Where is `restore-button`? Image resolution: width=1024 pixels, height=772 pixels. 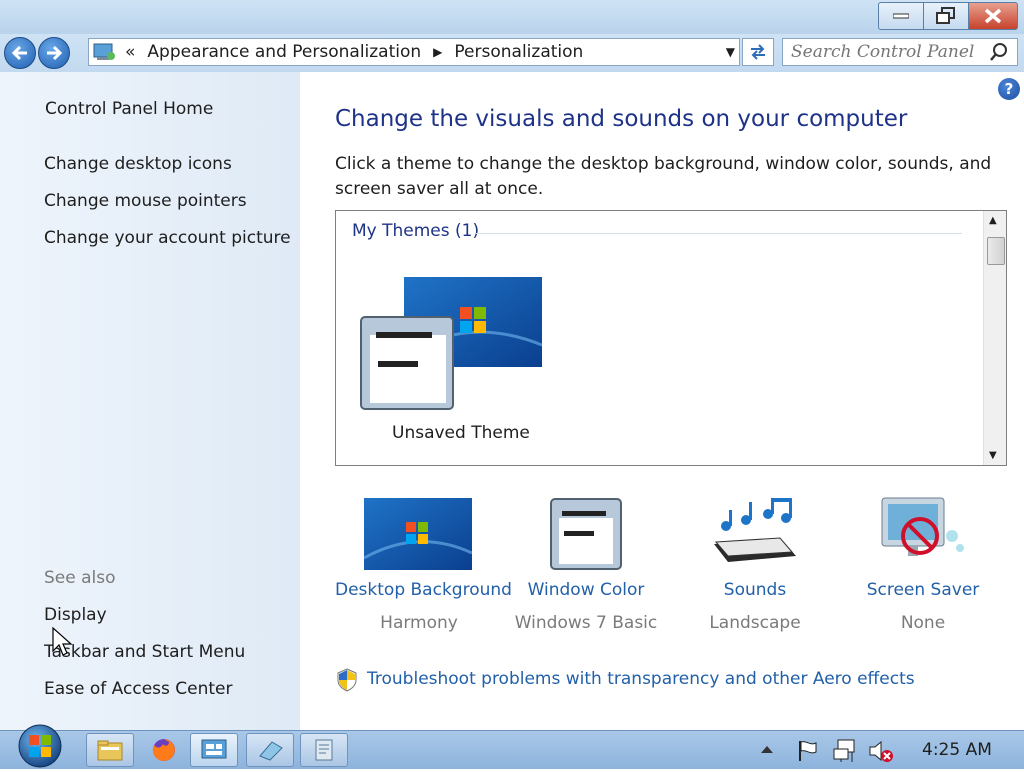
restore-button is located at coordinates (946, 16).